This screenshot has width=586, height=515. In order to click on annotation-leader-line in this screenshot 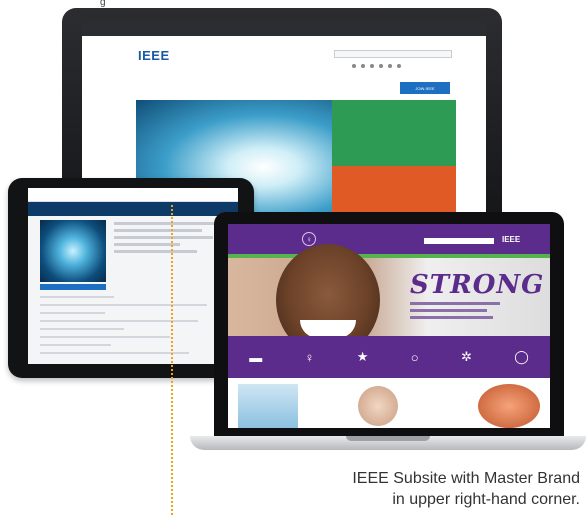, I will do `click(172, 360)`.